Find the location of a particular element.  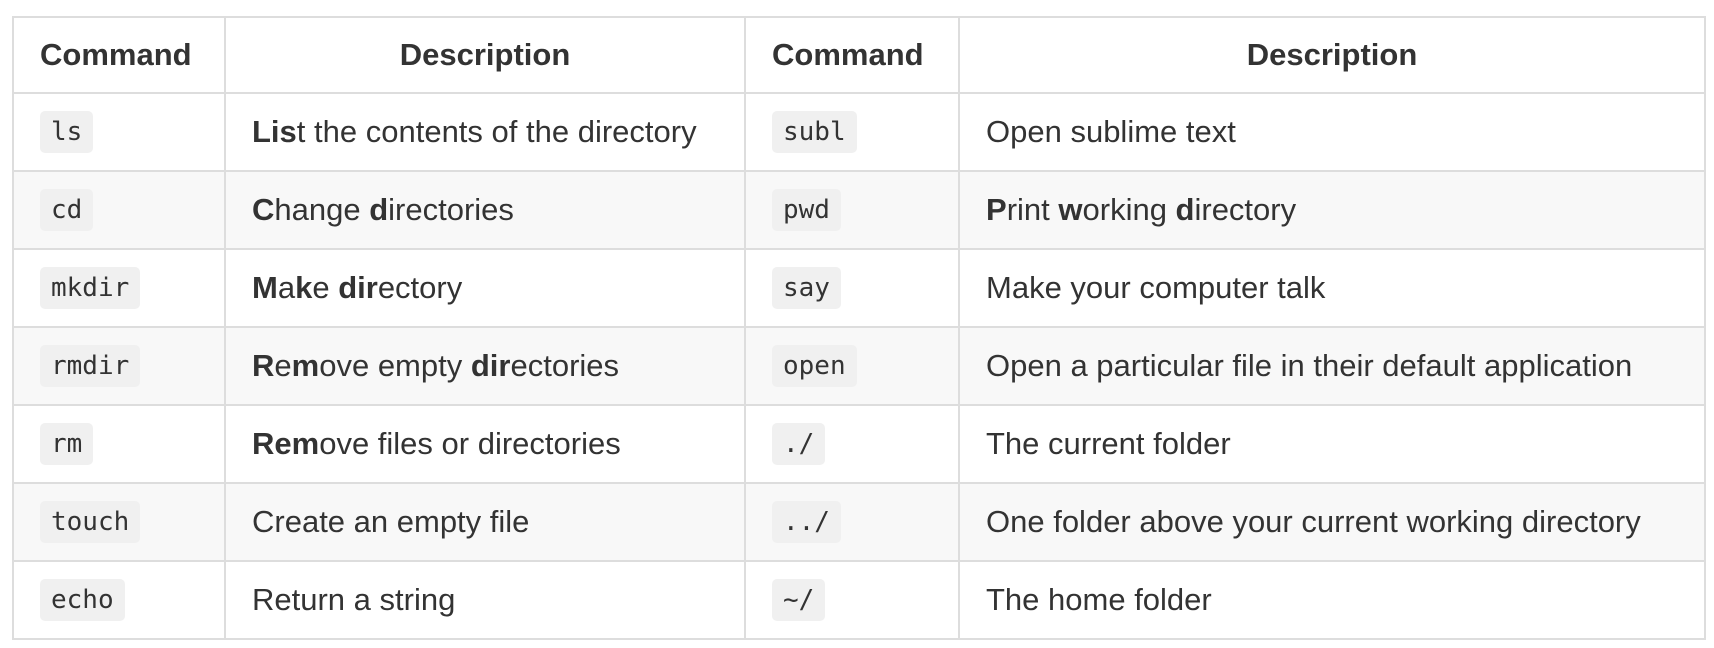

header-row: Command Description Command Description is located at coordinates (859, 55).